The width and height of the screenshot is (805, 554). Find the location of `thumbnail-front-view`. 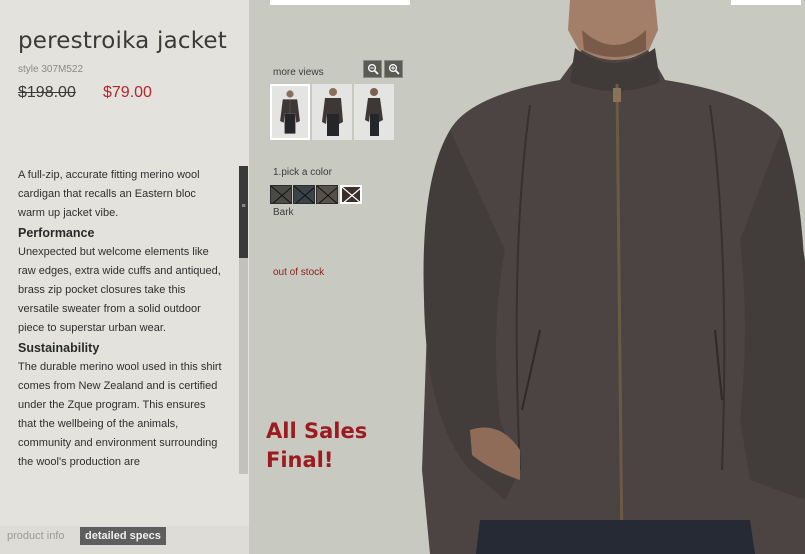

thumbnail-front-view is located at coordinates (290, 112).